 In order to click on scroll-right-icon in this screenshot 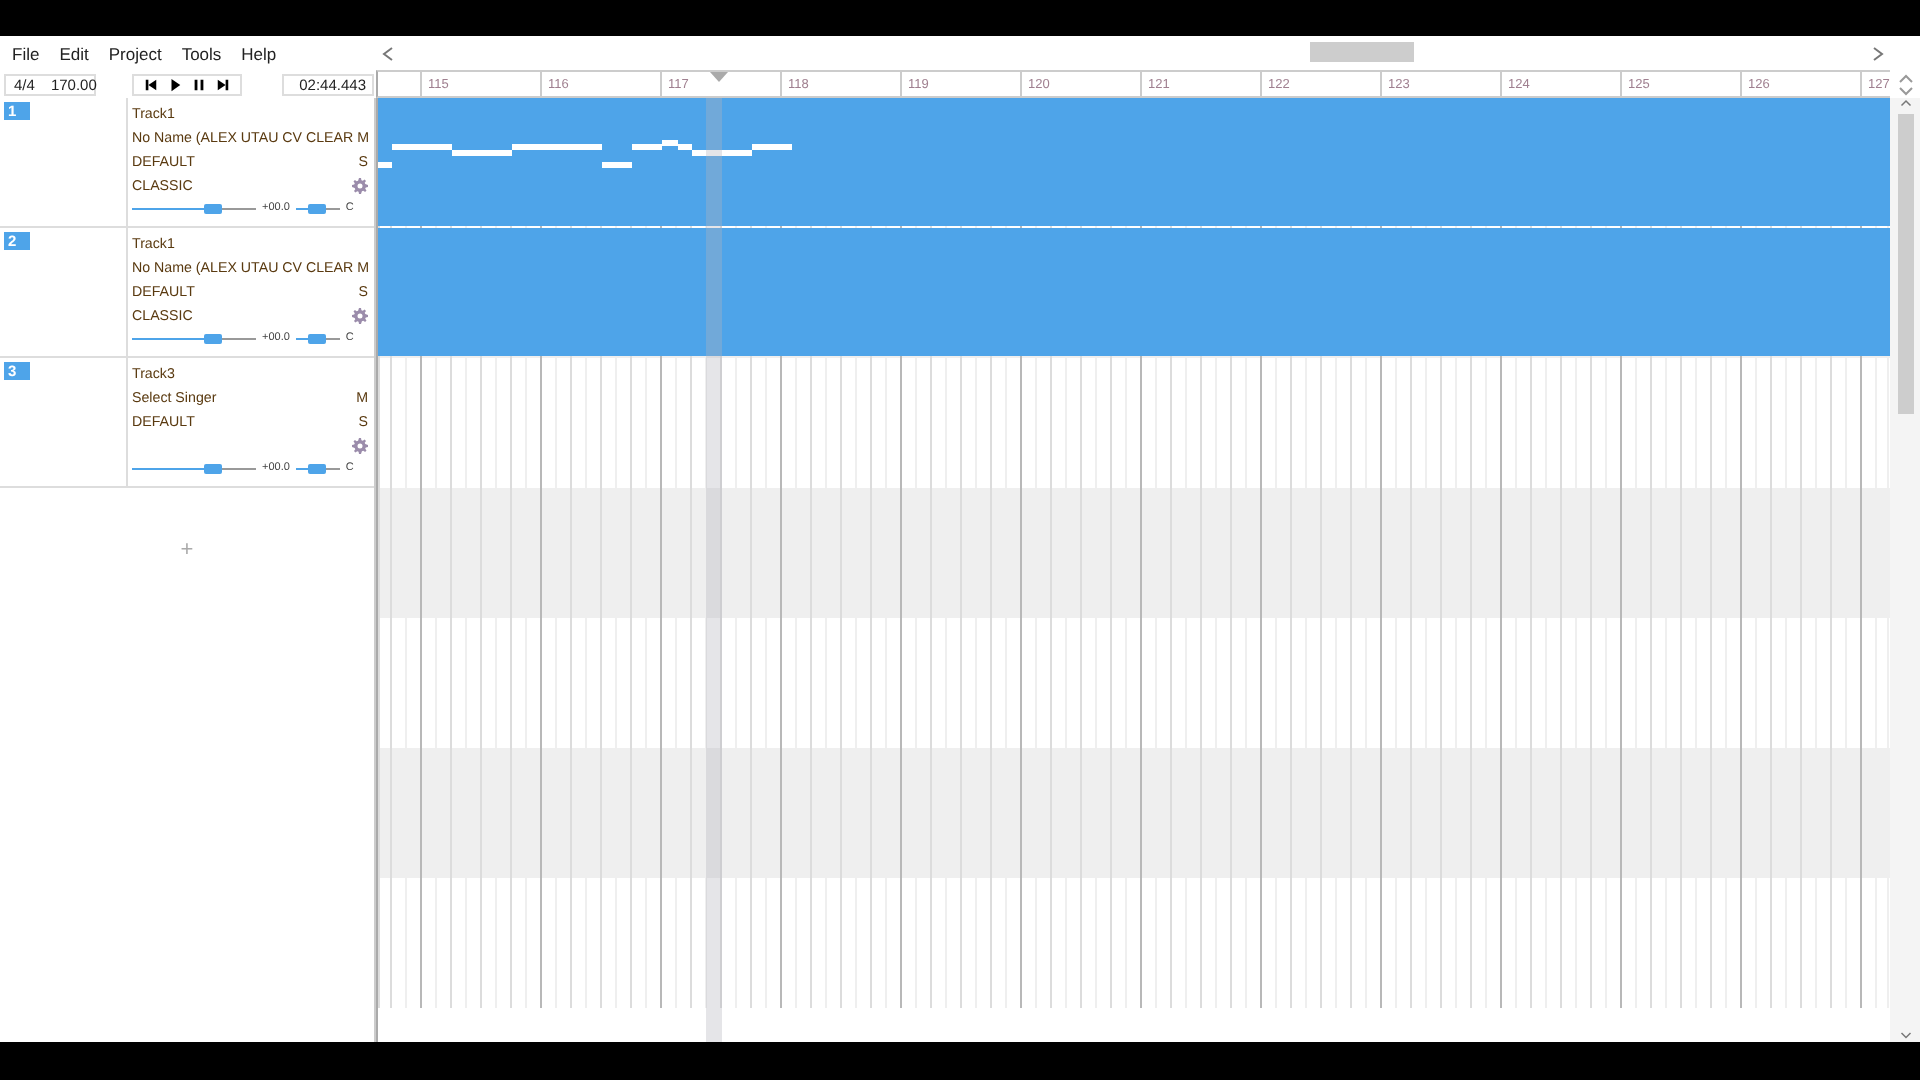, I will do `click(1878, 53)`.